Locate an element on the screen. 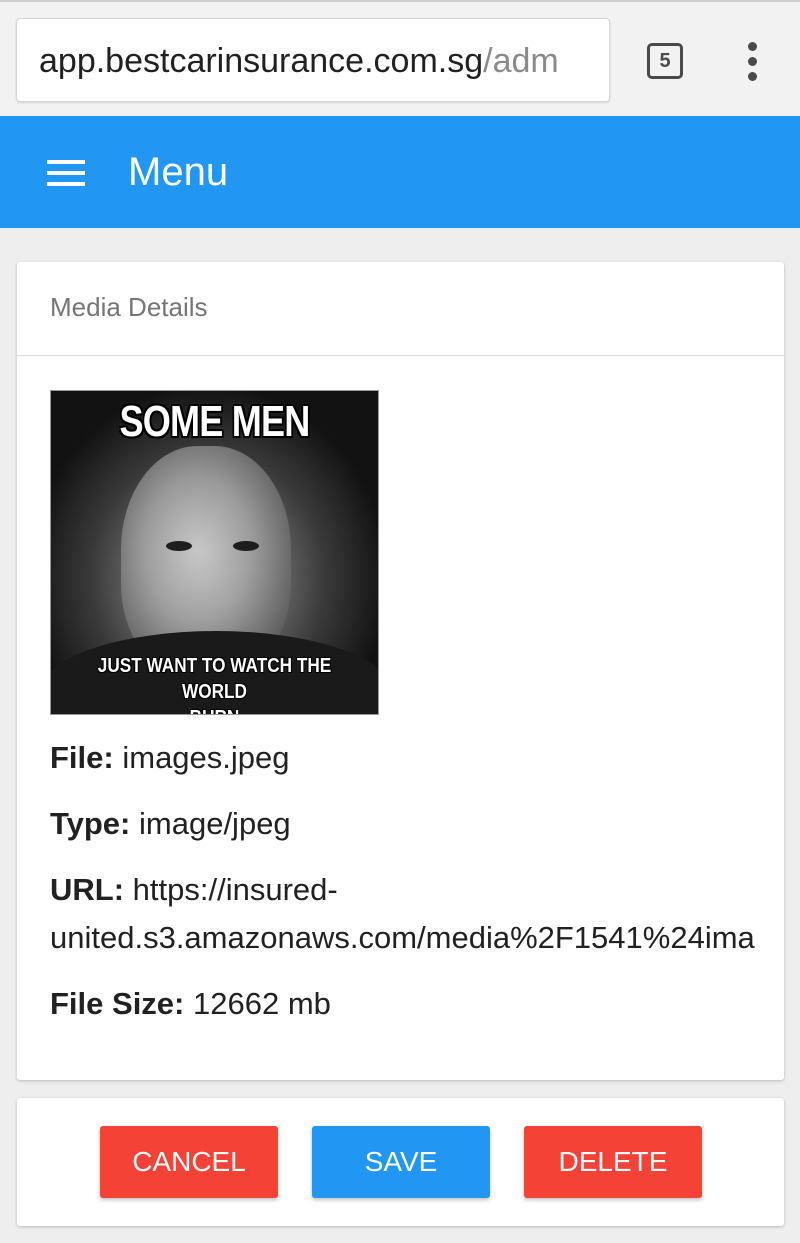 The width and height of the screenshot is (800, 1243). file-name-row: File: images.jpeg is located at coordinates (170, 758).